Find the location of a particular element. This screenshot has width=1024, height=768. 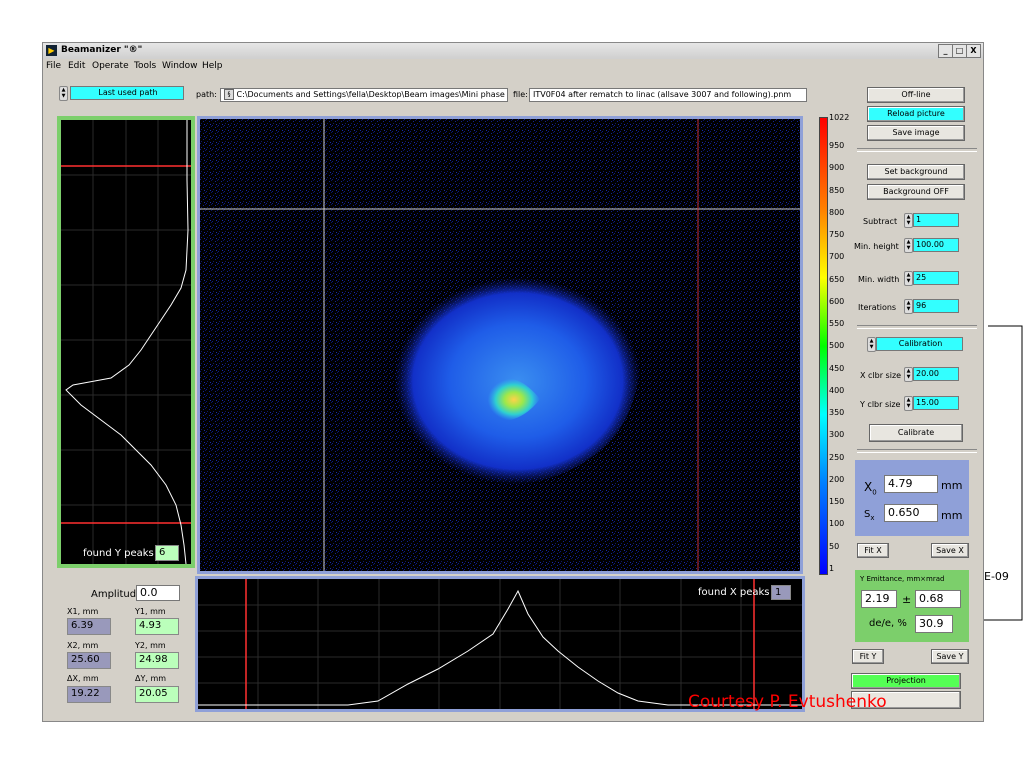

y-peaks-label: found Y peaks is located at coordinates (118, 553).